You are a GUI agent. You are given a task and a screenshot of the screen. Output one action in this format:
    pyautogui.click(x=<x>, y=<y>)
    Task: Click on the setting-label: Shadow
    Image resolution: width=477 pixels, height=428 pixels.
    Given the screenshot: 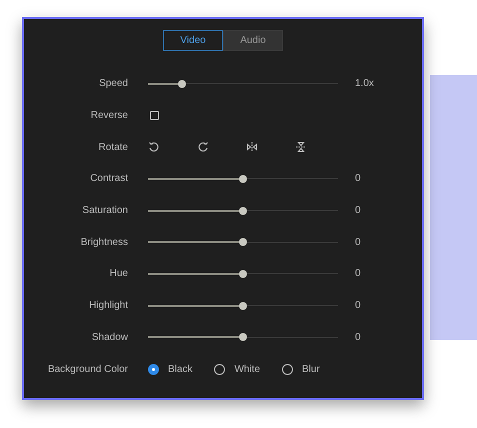 What is the action you would take?
    pyautogui.click(x=109, y=337)
    